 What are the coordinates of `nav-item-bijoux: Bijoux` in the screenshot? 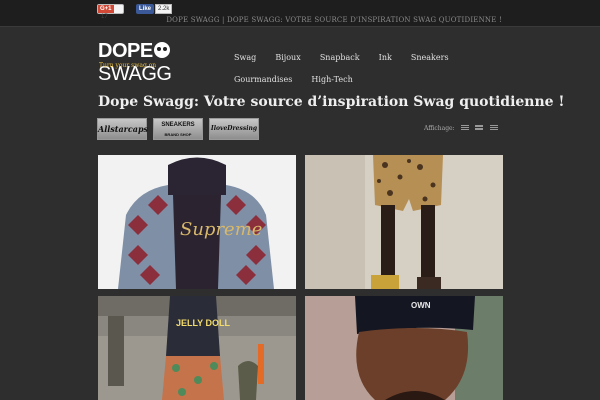 It's located at (287, 59).